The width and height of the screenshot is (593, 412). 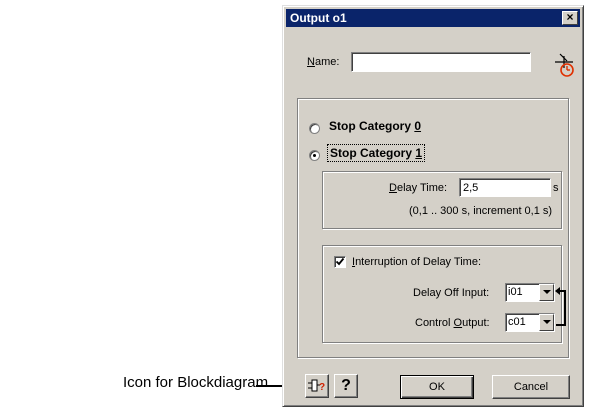 I want to click on close-button: ×, so click(x=570, y=18).